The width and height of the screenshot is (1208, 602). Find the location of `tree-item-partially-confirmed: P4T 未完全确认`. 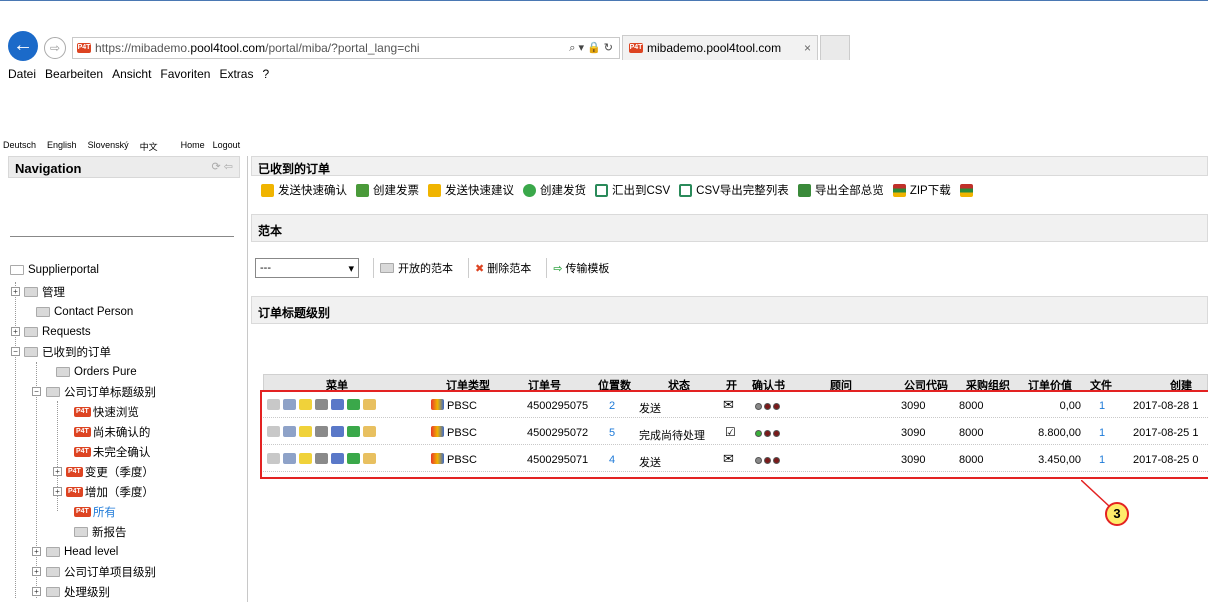

tree-item-partially-confirmed: P4T 未完全确认 is located at coordinates (112, 452).